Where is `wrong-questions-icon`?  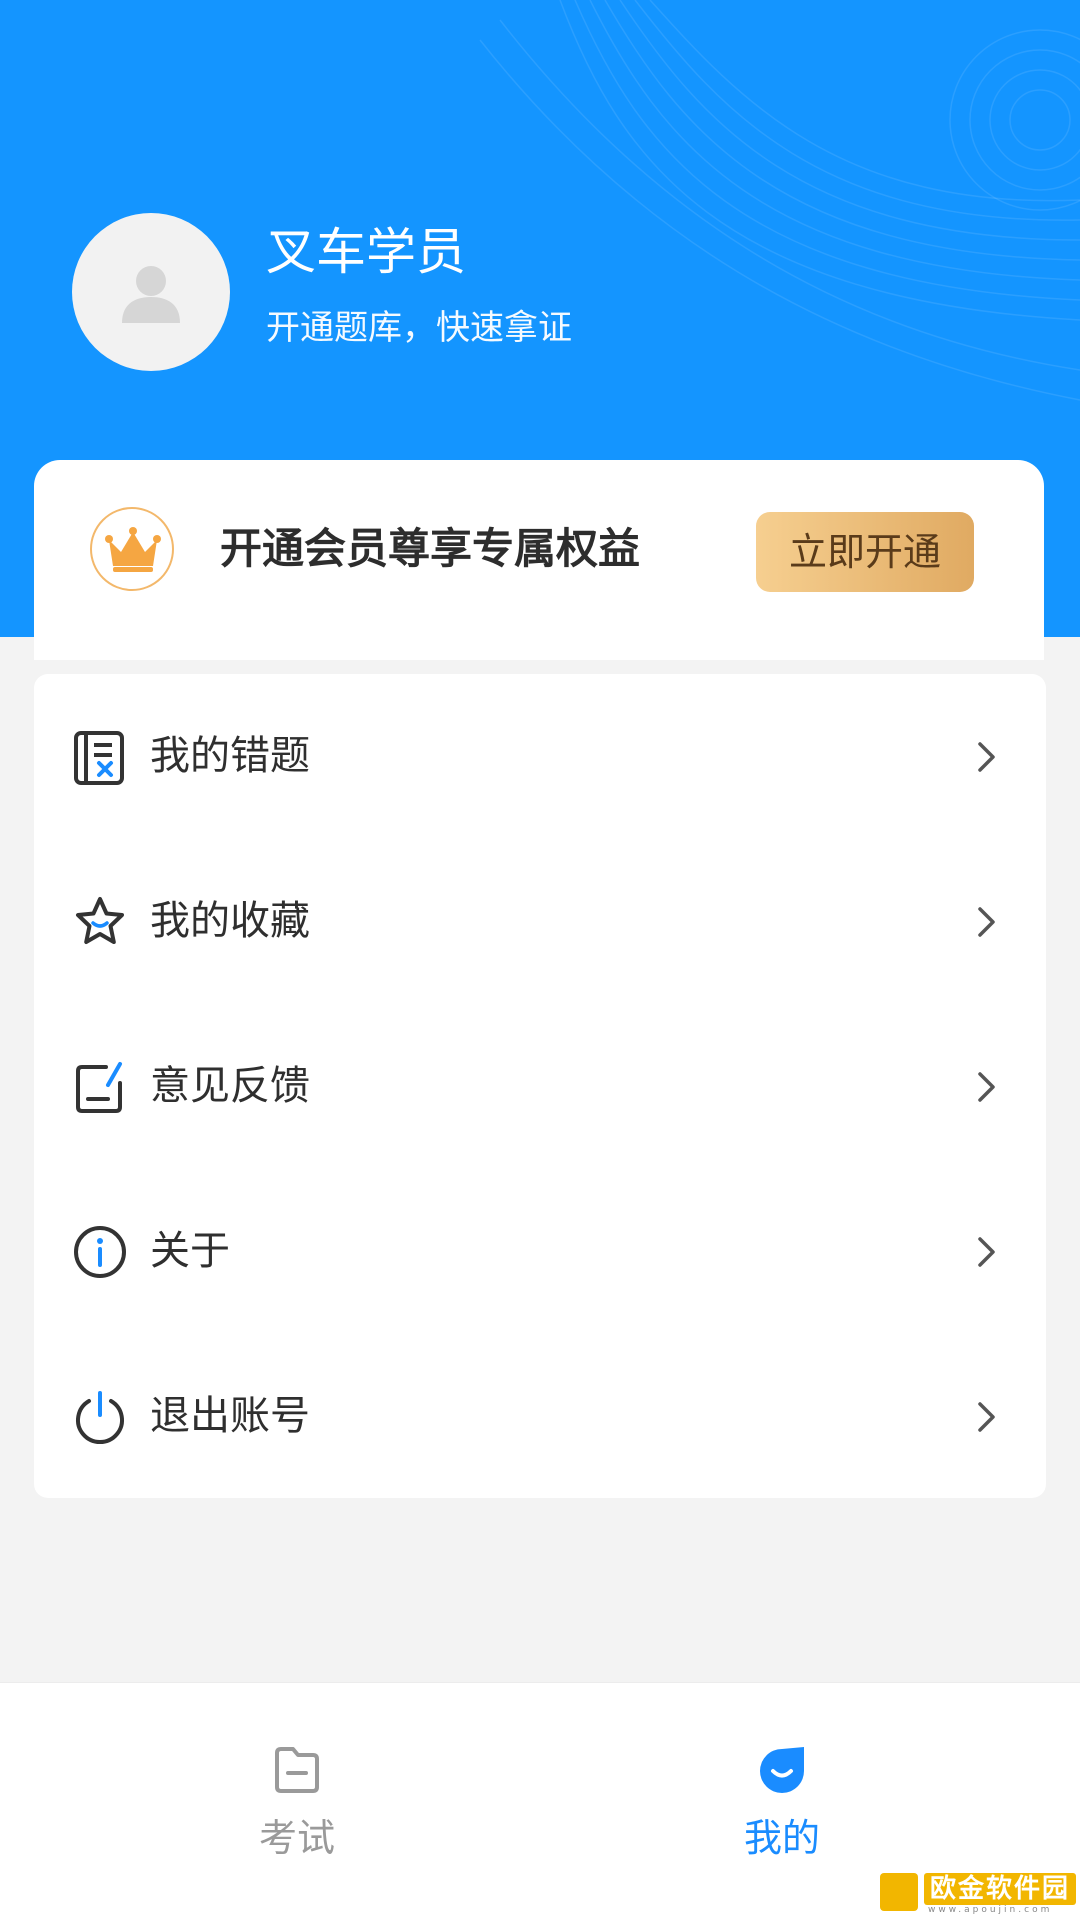 wrong-questions-icon is located at coordinates (99, 758).